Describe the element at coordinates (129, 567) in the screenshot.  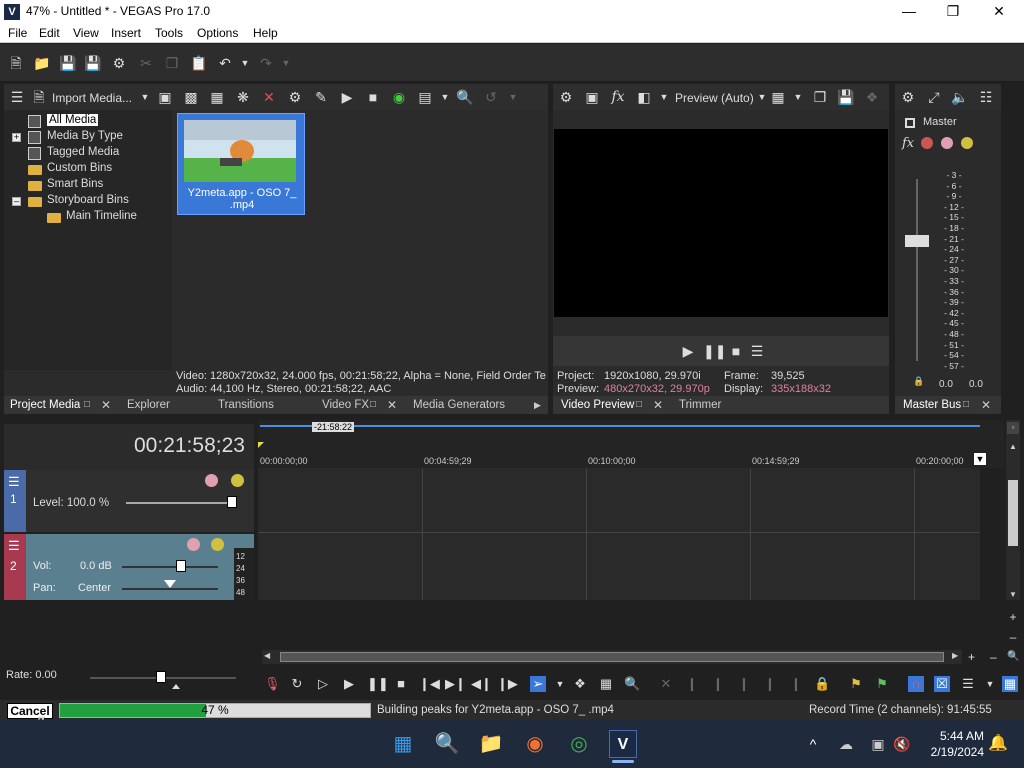
I see `track-2-header: ☰ 2 Vol: 0.0 dB Pan: Center 12 24 36 48` at that location.